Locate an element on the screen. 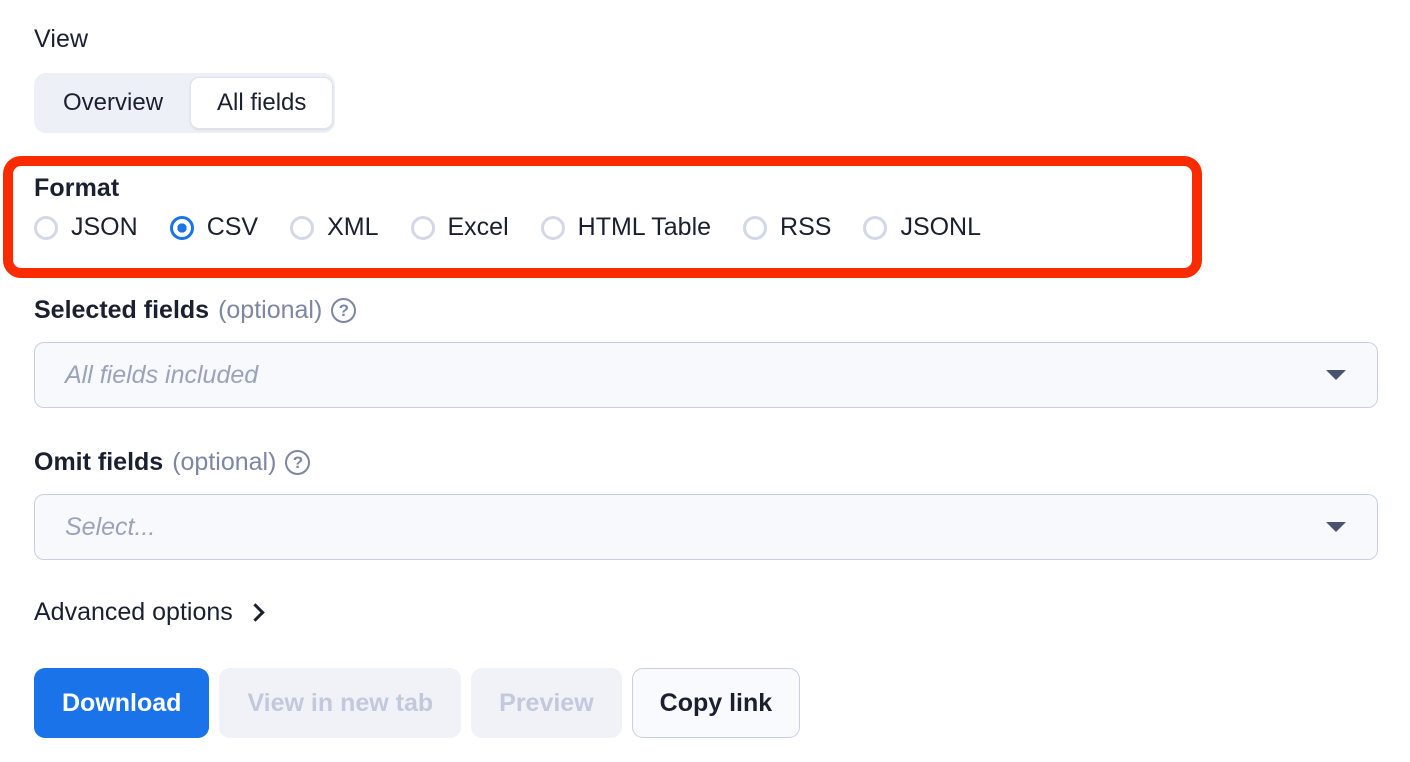 The image size is (1410, 762). format-option-rss: RSS is located at coordinates (787, 227).